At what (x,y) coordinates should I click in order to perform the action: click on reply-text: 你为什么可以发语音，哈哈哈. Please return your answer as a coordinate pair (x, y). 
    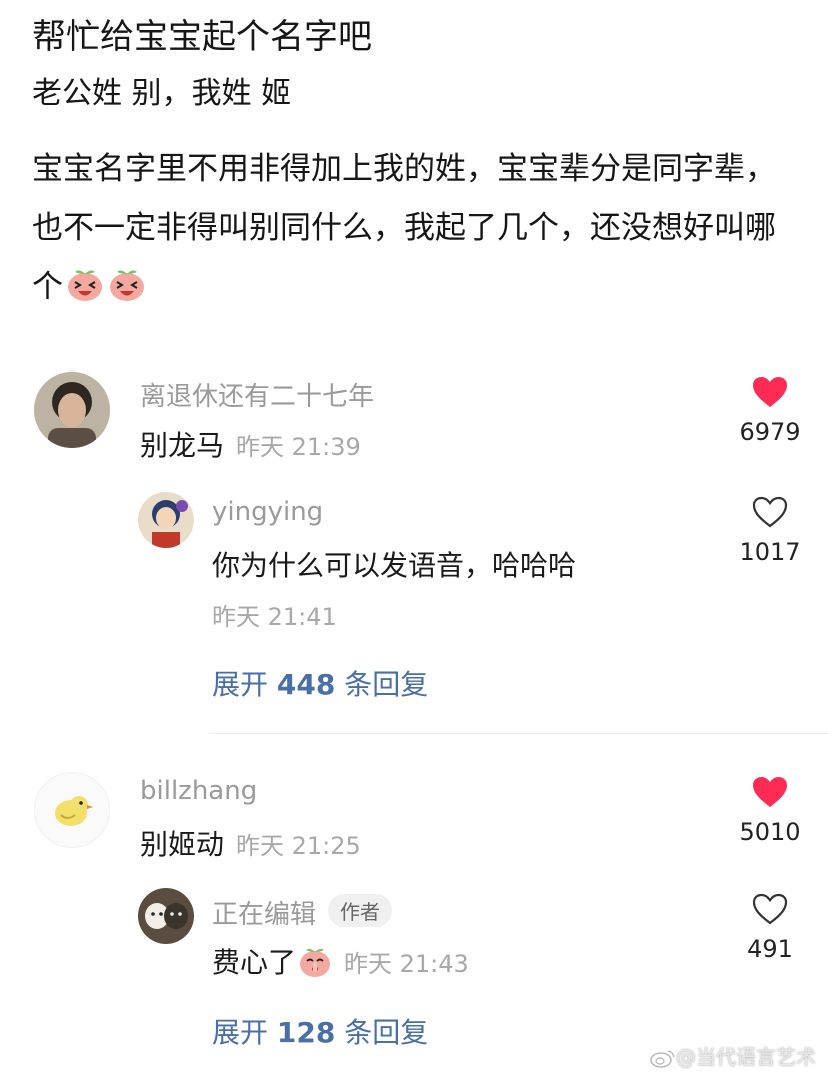
    Looking at the image, I should click on (394, 565).